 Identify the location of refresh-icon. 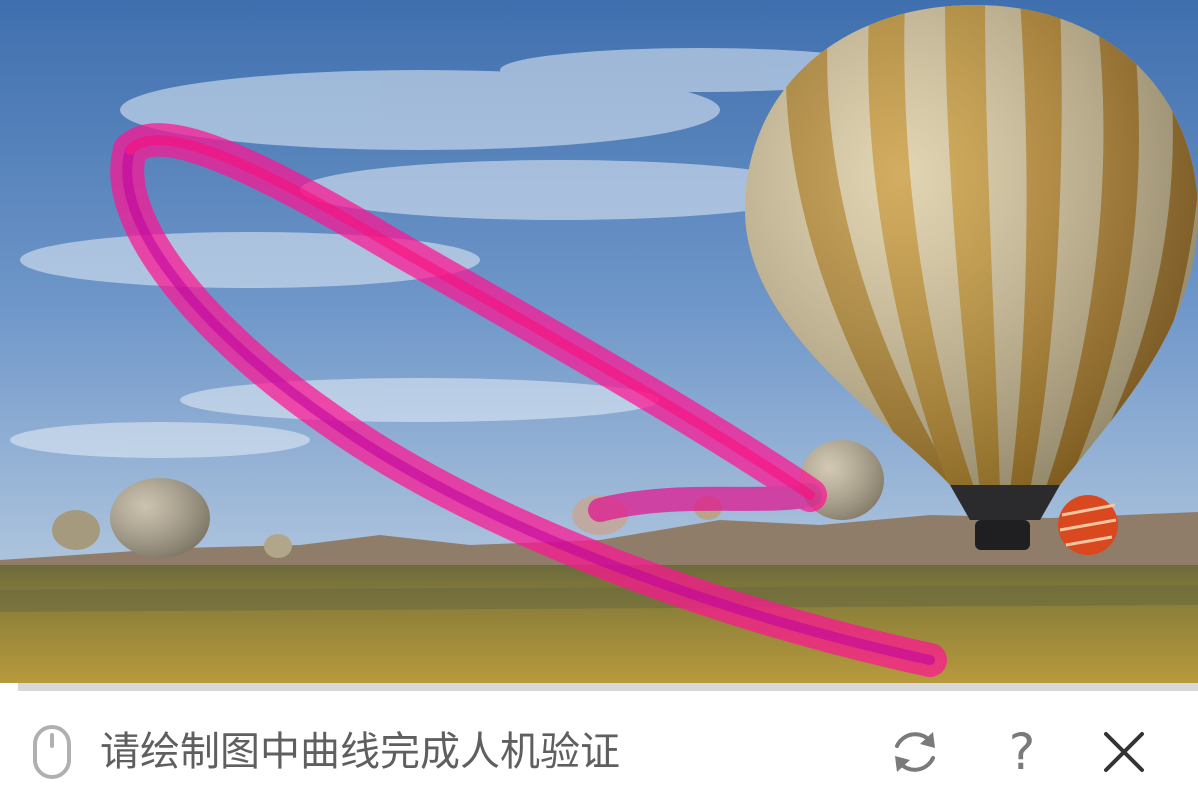
(915, 752).